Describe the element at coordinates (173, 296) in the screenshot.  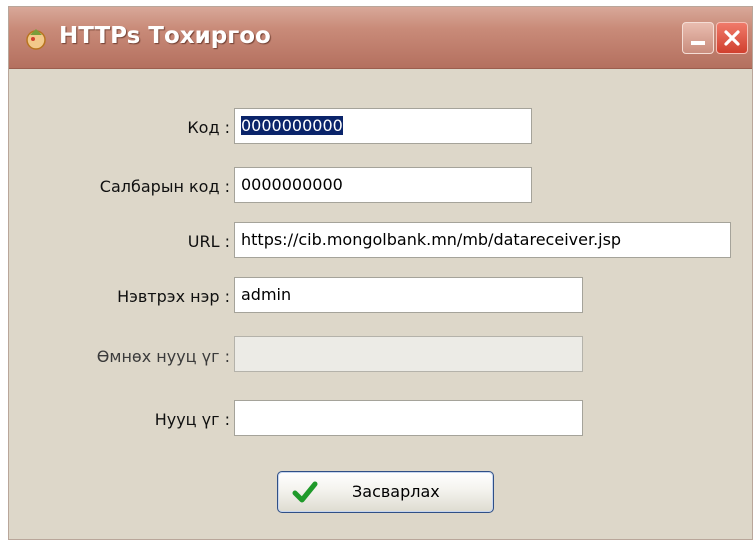
I see `username-label: Нэвтрэх нэр :` at that location.